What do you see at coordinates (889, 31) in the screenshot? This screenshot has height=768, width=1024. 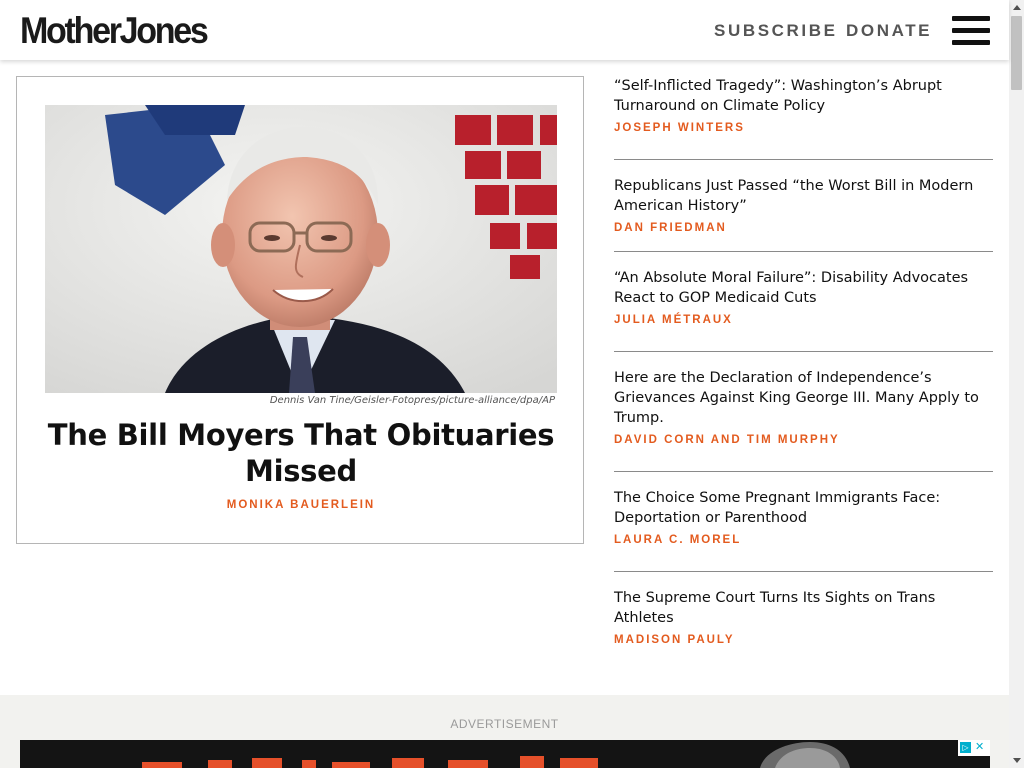 I see `donate-link: DONATE` at bounding box center [889, 31].